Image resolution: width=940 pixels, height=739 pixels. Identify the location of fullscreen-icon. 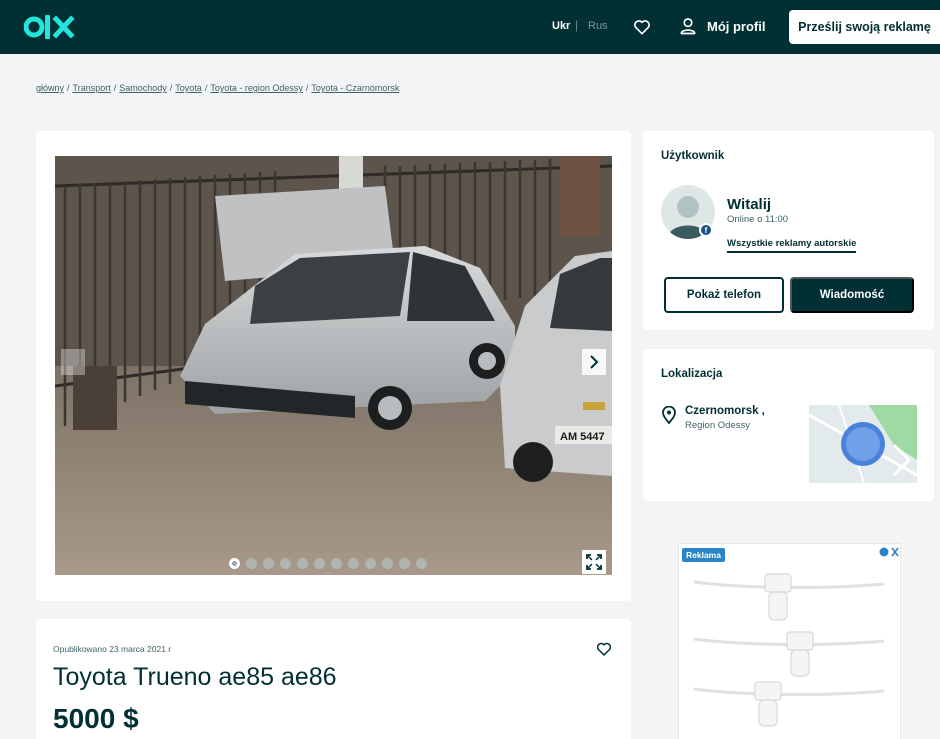
(594, 562).